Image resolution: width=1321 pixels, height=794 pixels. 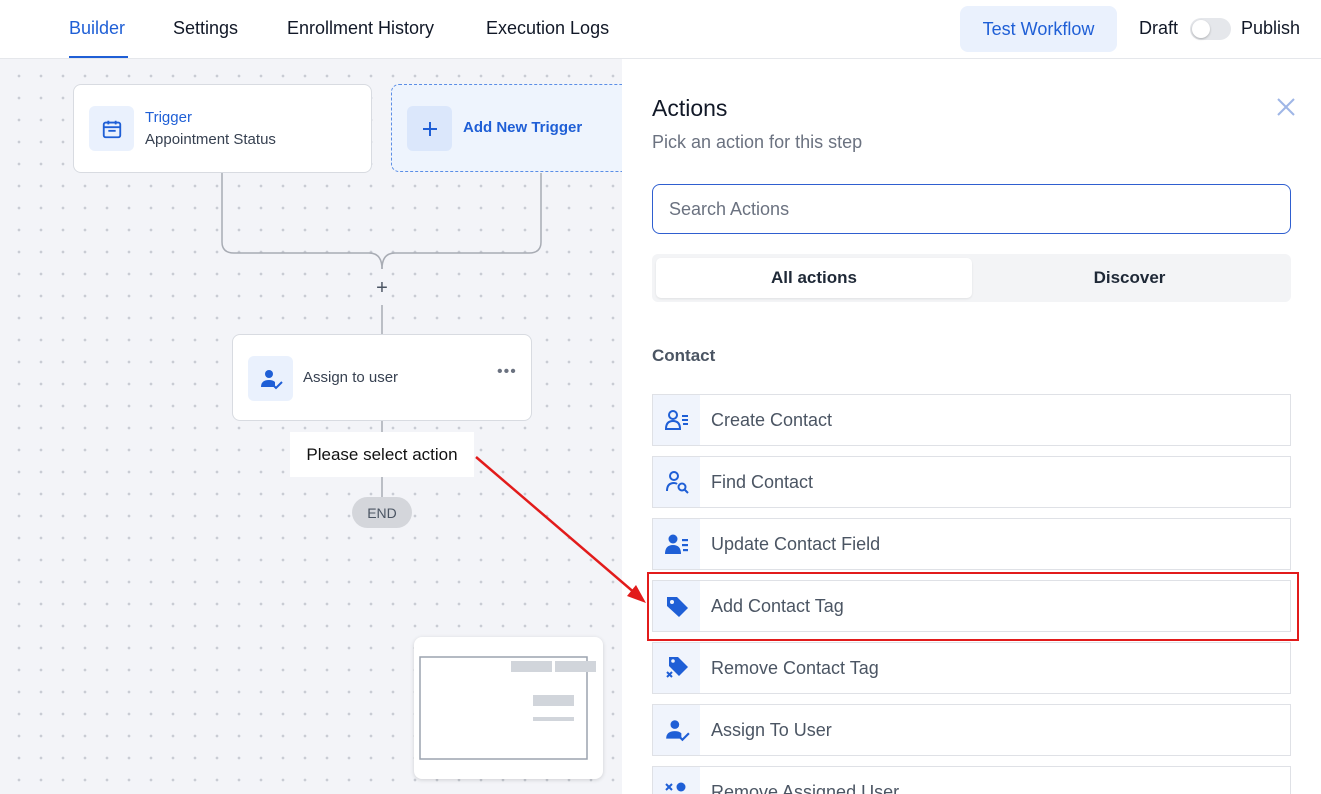 What do you see at coordinates (382, 512) in the screenshot?
I see `end-node: END` at bounding box center [382, 512].